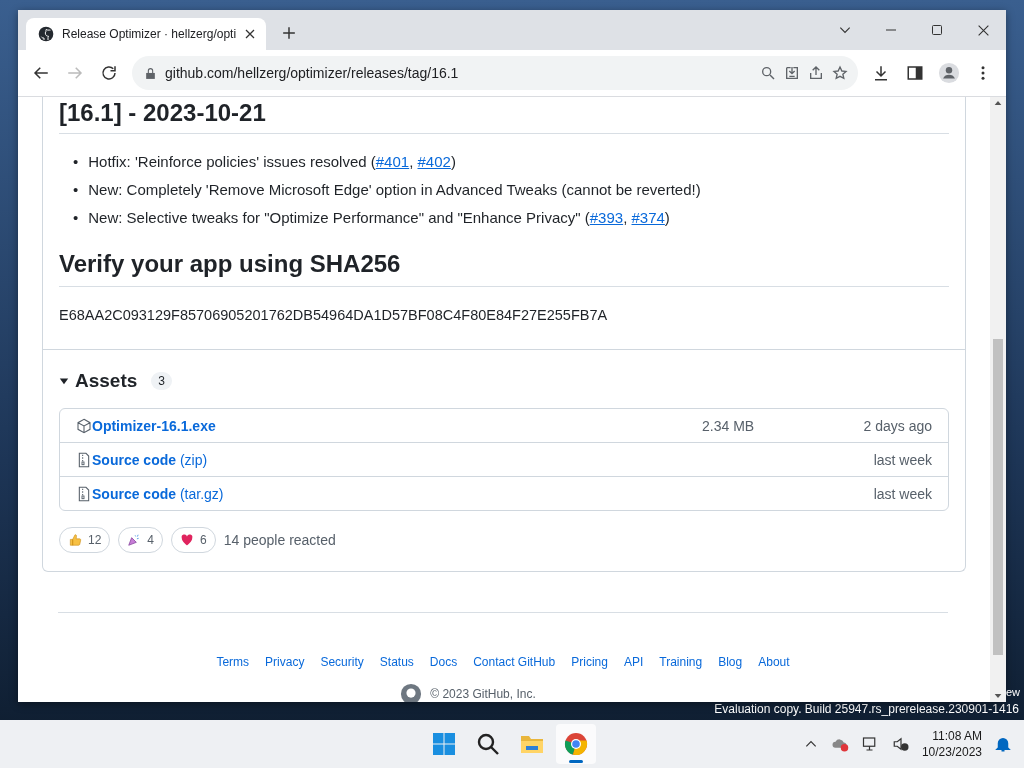  I want to click on assets-count: 3, so click(161, 381).